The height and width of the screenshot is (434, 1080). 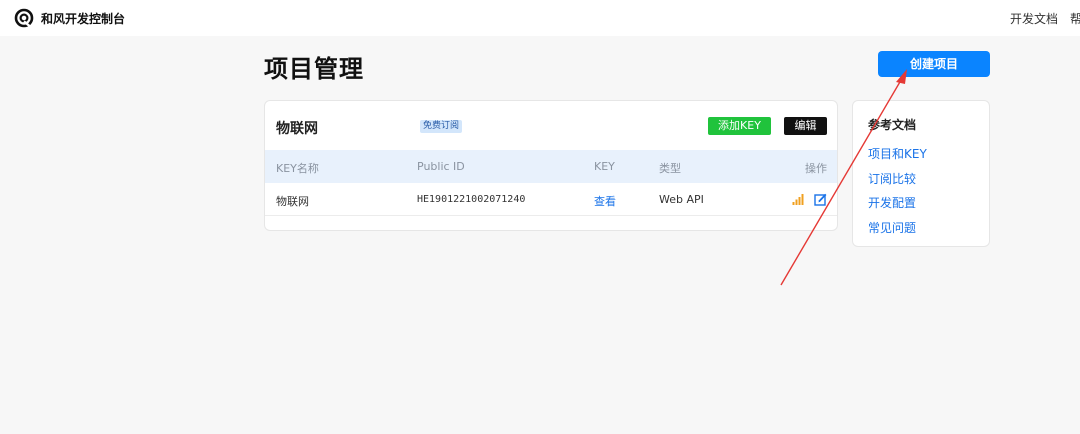 What do you see at coordinates (24, 18) in the screenshot?
I see `qweather-logo-icon` at bounding box center [24, 18].